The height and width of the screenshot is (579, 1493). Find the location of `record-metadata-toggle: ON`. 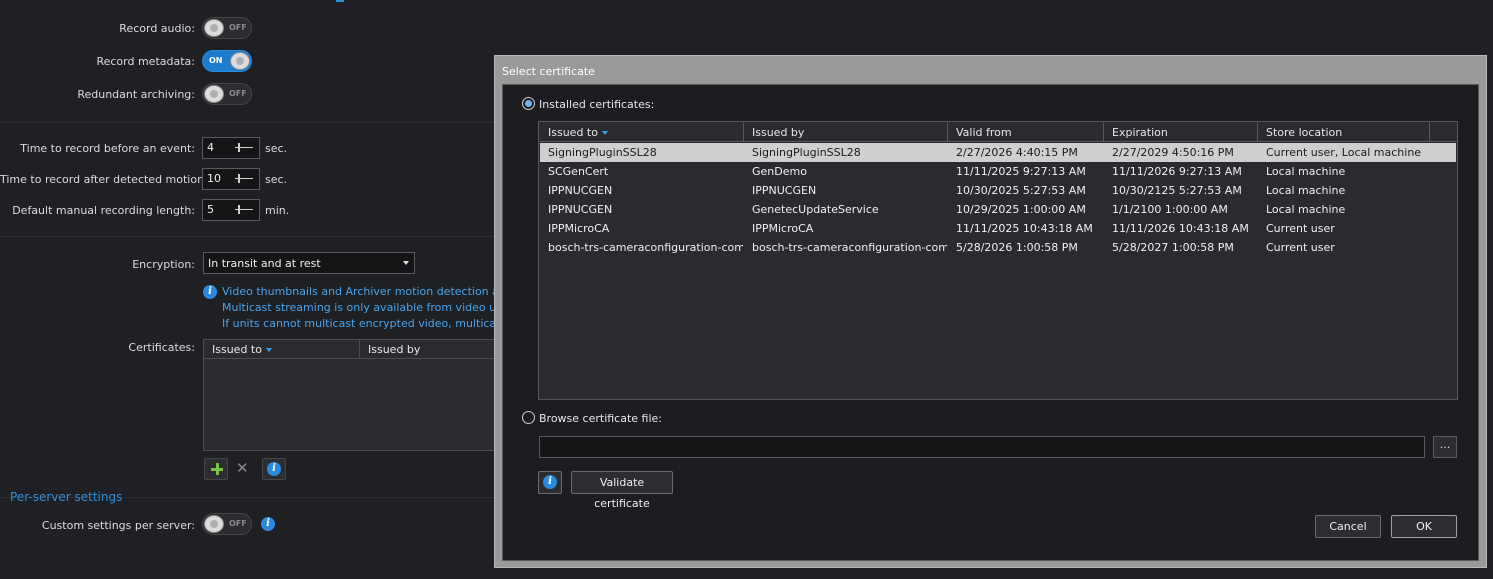

record-metadata-toggle: ON is located at coordinates (227, 61).